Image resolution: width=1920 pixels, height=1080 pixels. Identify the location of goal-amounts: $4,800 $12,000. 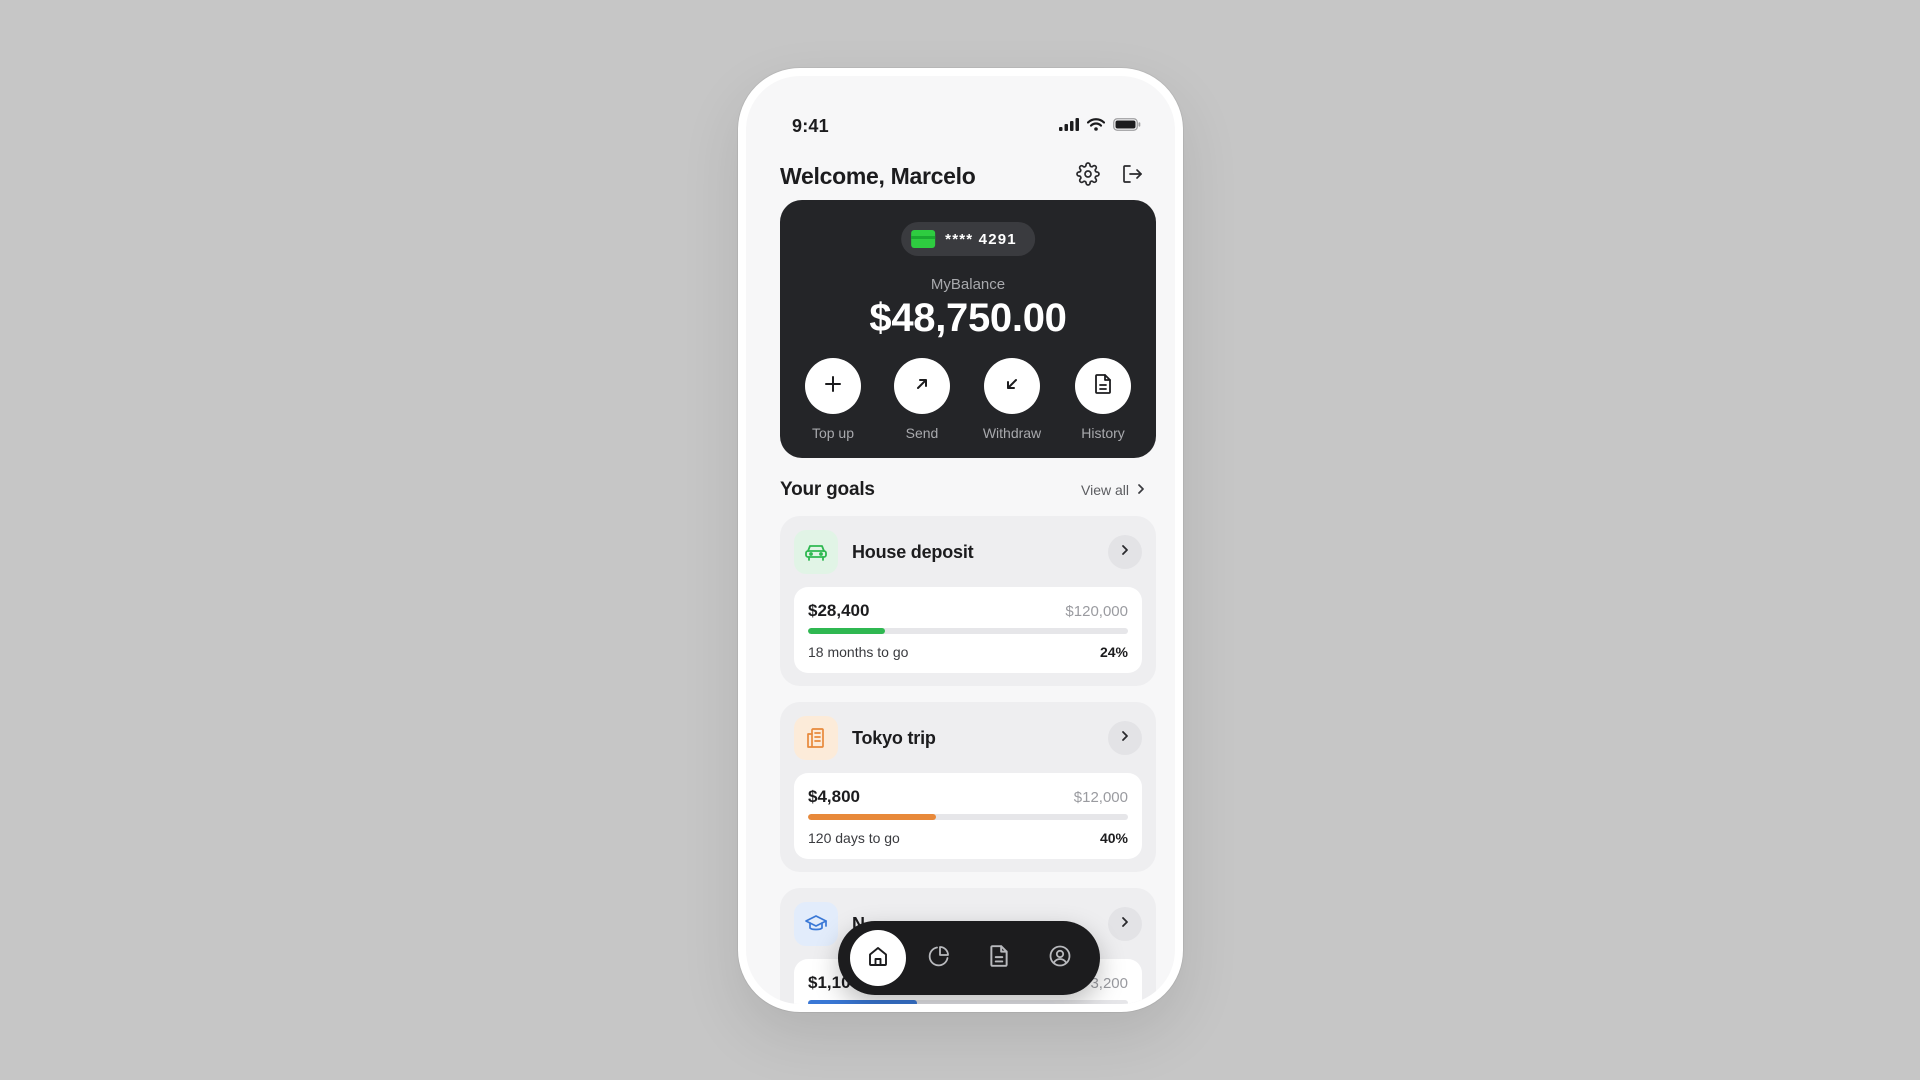
(968, 797).